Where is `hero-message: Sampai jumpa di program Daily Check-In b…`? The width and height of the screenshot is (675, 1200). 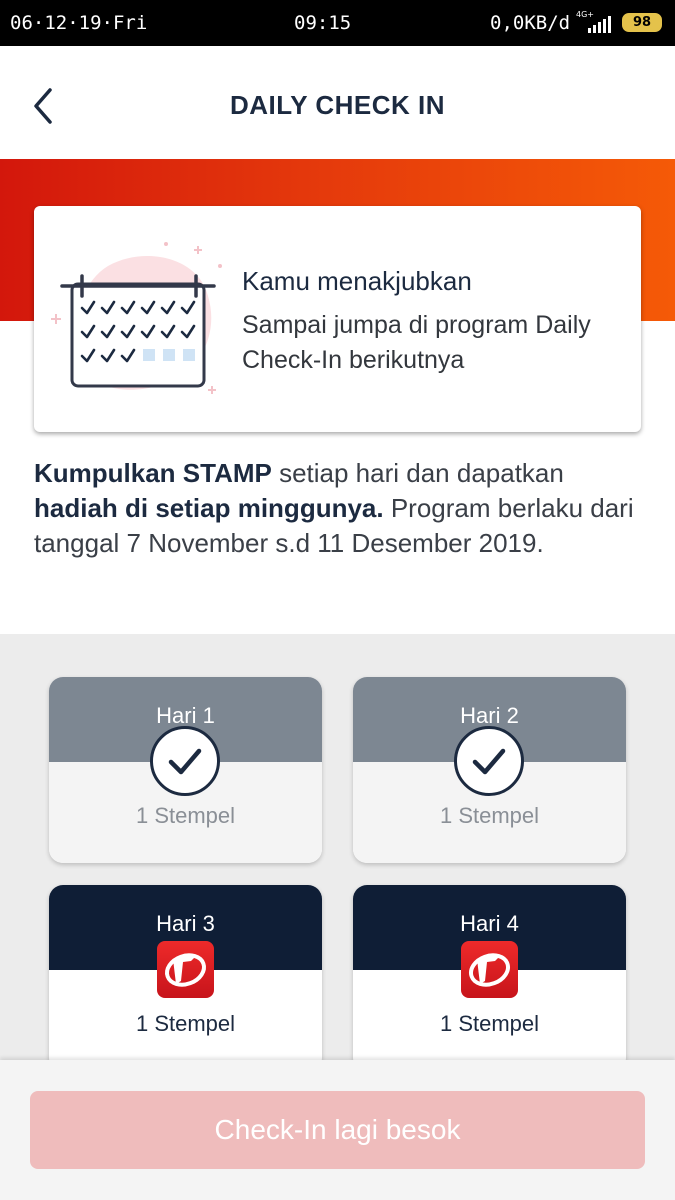
hero-message: Sampai jumpa di program Daily Check-In b… is located at coordinates (416, 342).